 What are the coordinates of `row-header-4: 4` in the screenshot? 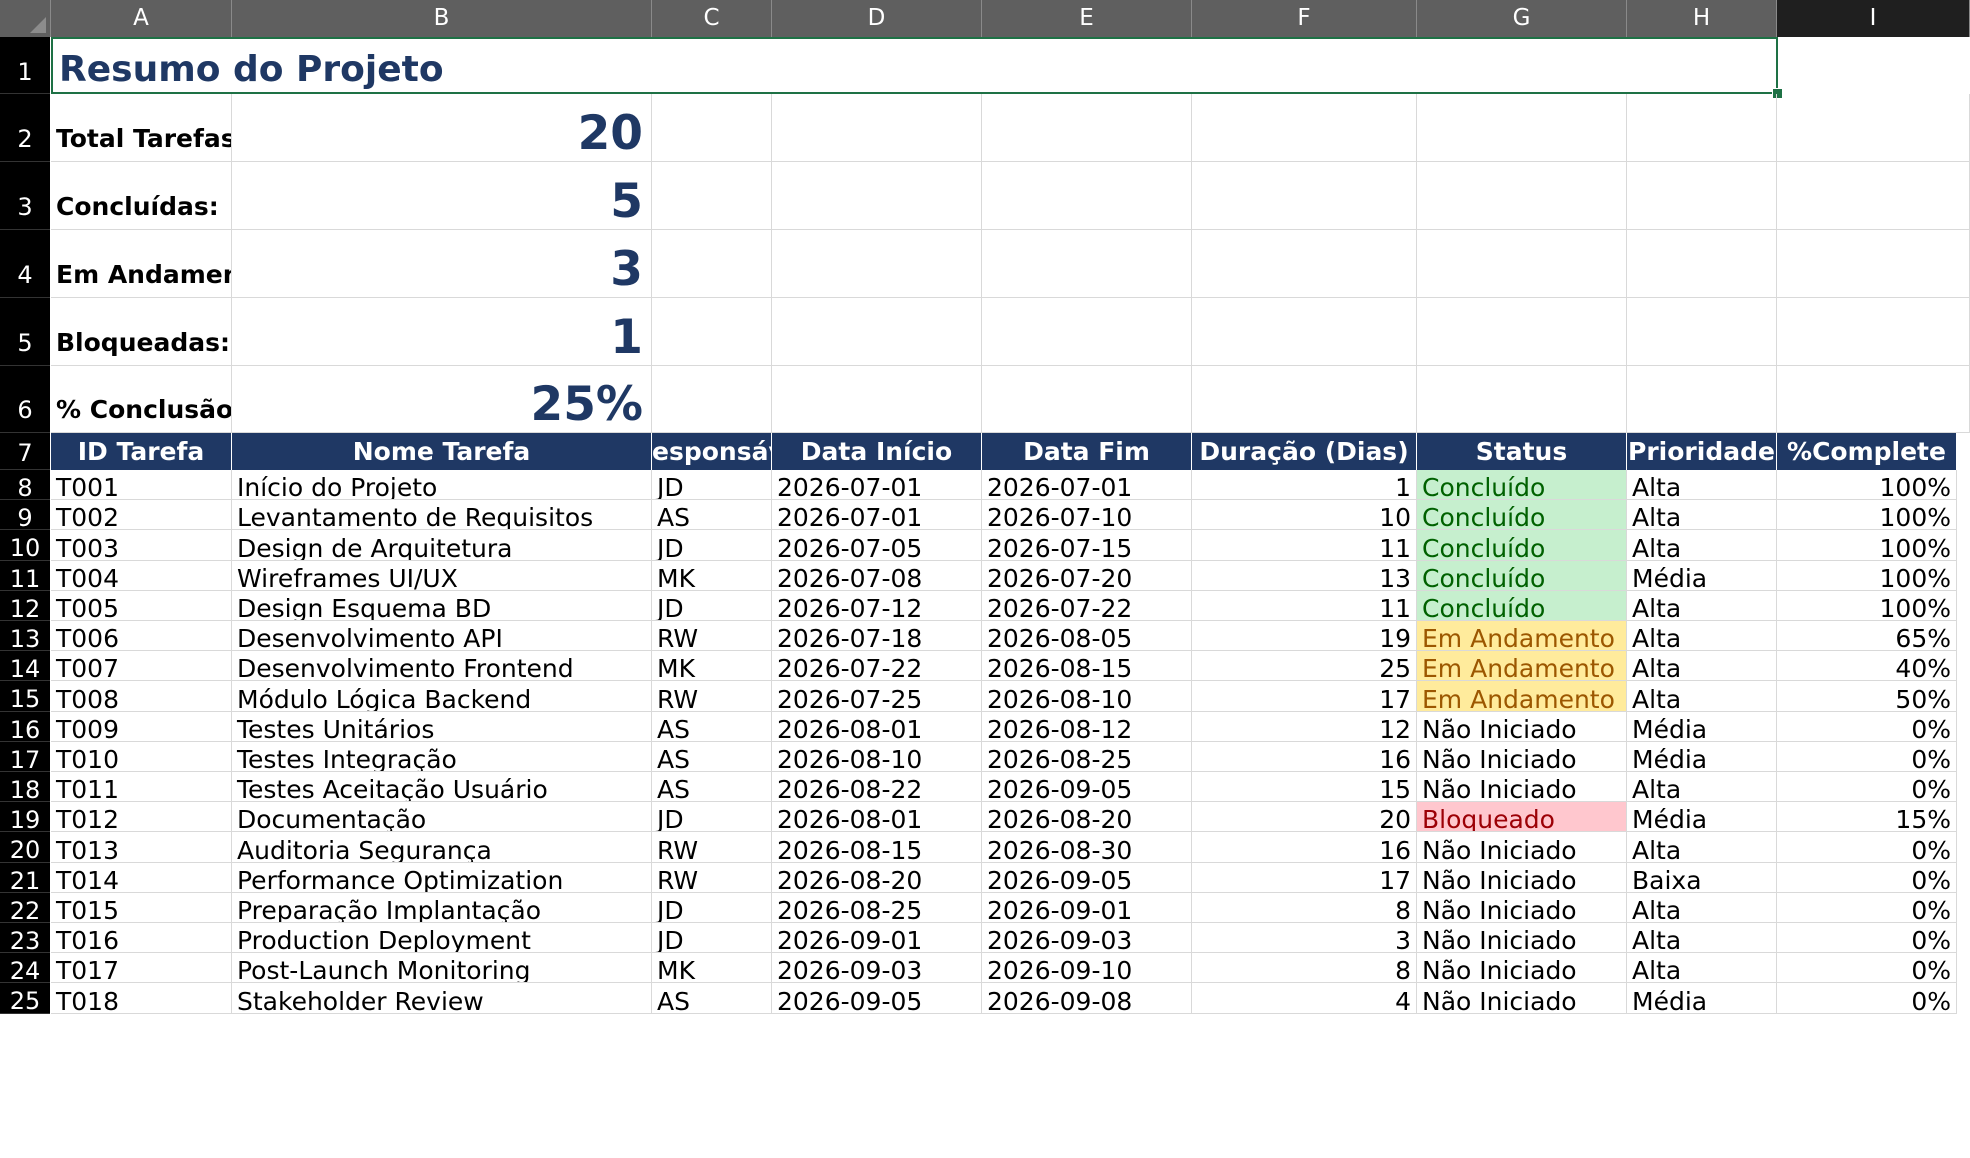 It's located at (25, 264).